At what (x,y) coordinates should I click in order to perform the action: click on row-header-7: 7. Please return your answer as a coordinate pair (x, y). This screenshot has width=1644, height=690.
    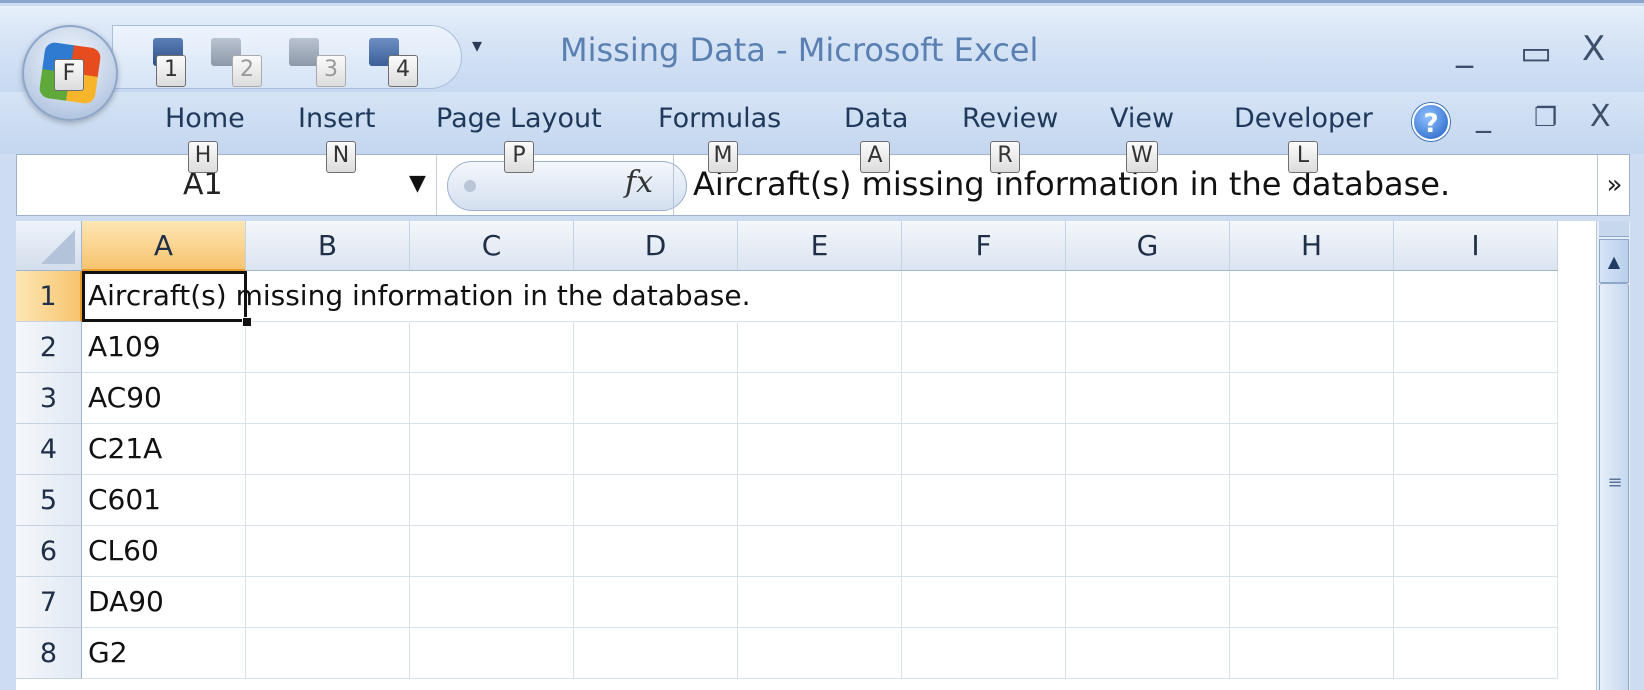
    Looking at the image, I should click on (49, 602).